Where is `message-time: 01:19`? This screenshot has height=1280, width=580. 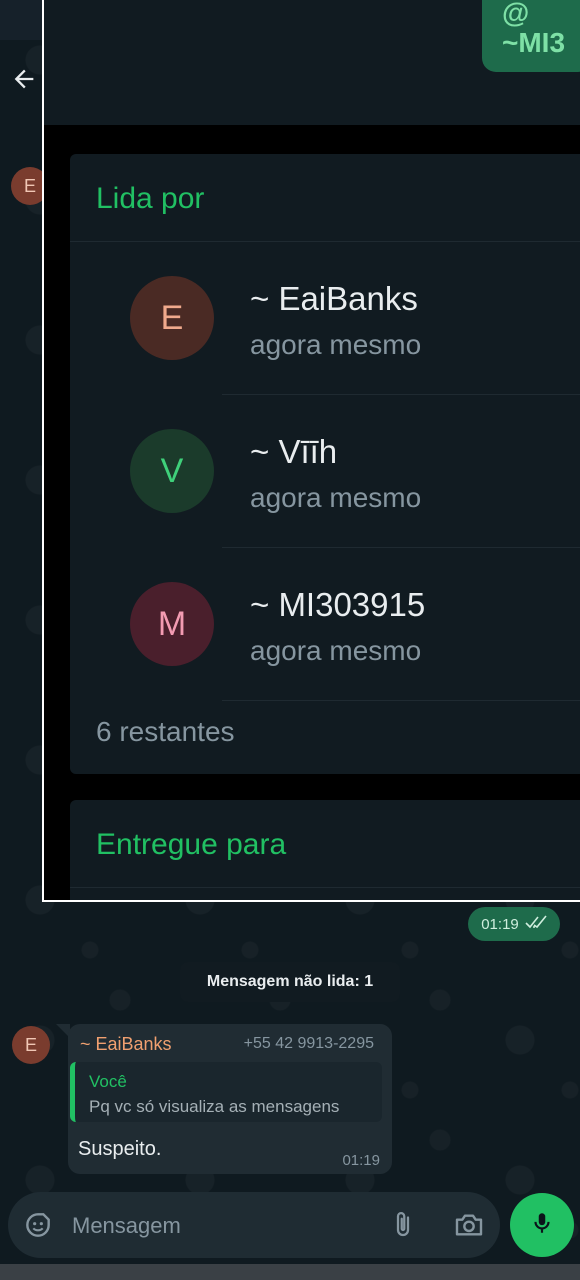
message-time: 01:19 is located at coordinates (361, 1160).